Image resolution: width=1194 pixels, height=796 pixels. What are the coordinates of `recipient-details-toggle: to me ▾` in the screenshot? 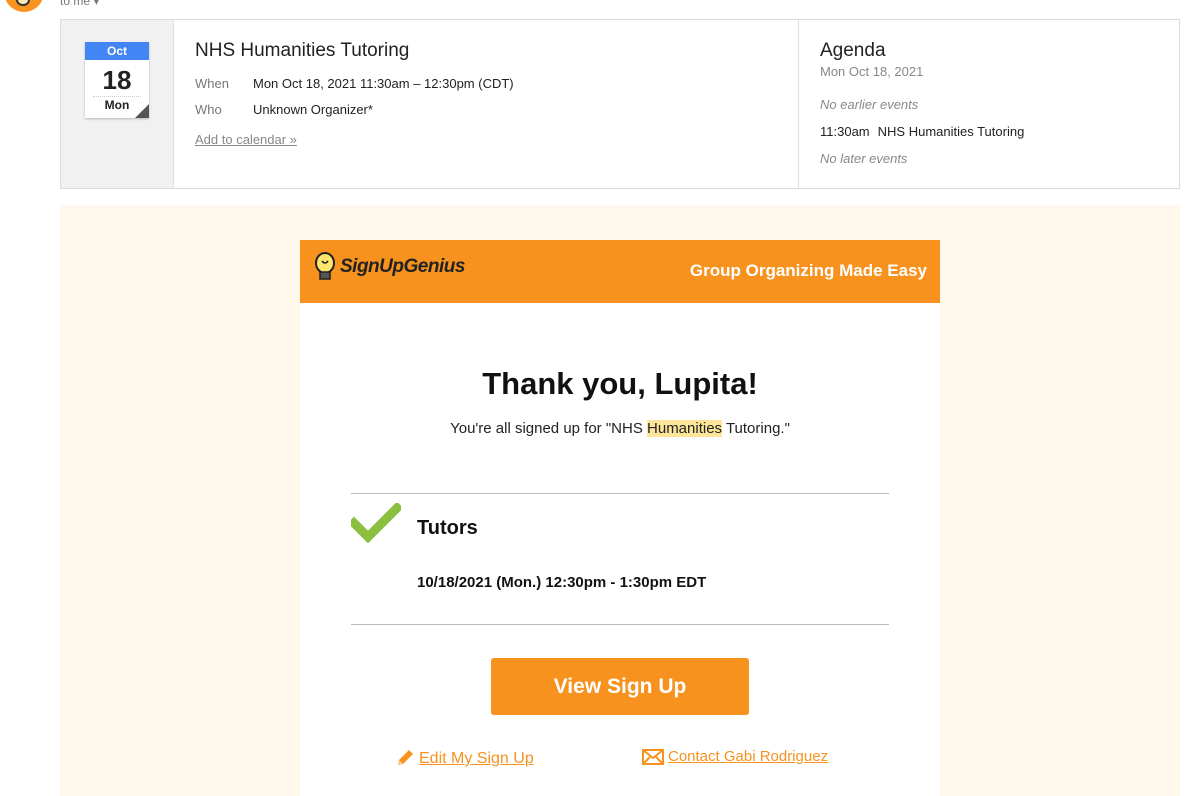 It's located at (79, 4).